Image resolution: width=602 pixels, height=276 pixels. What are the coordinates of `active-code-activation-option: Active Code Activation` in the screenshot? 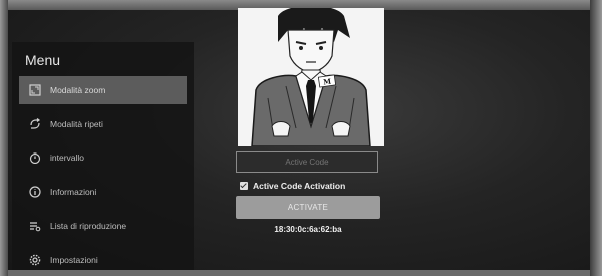 It's located at (292, 186).